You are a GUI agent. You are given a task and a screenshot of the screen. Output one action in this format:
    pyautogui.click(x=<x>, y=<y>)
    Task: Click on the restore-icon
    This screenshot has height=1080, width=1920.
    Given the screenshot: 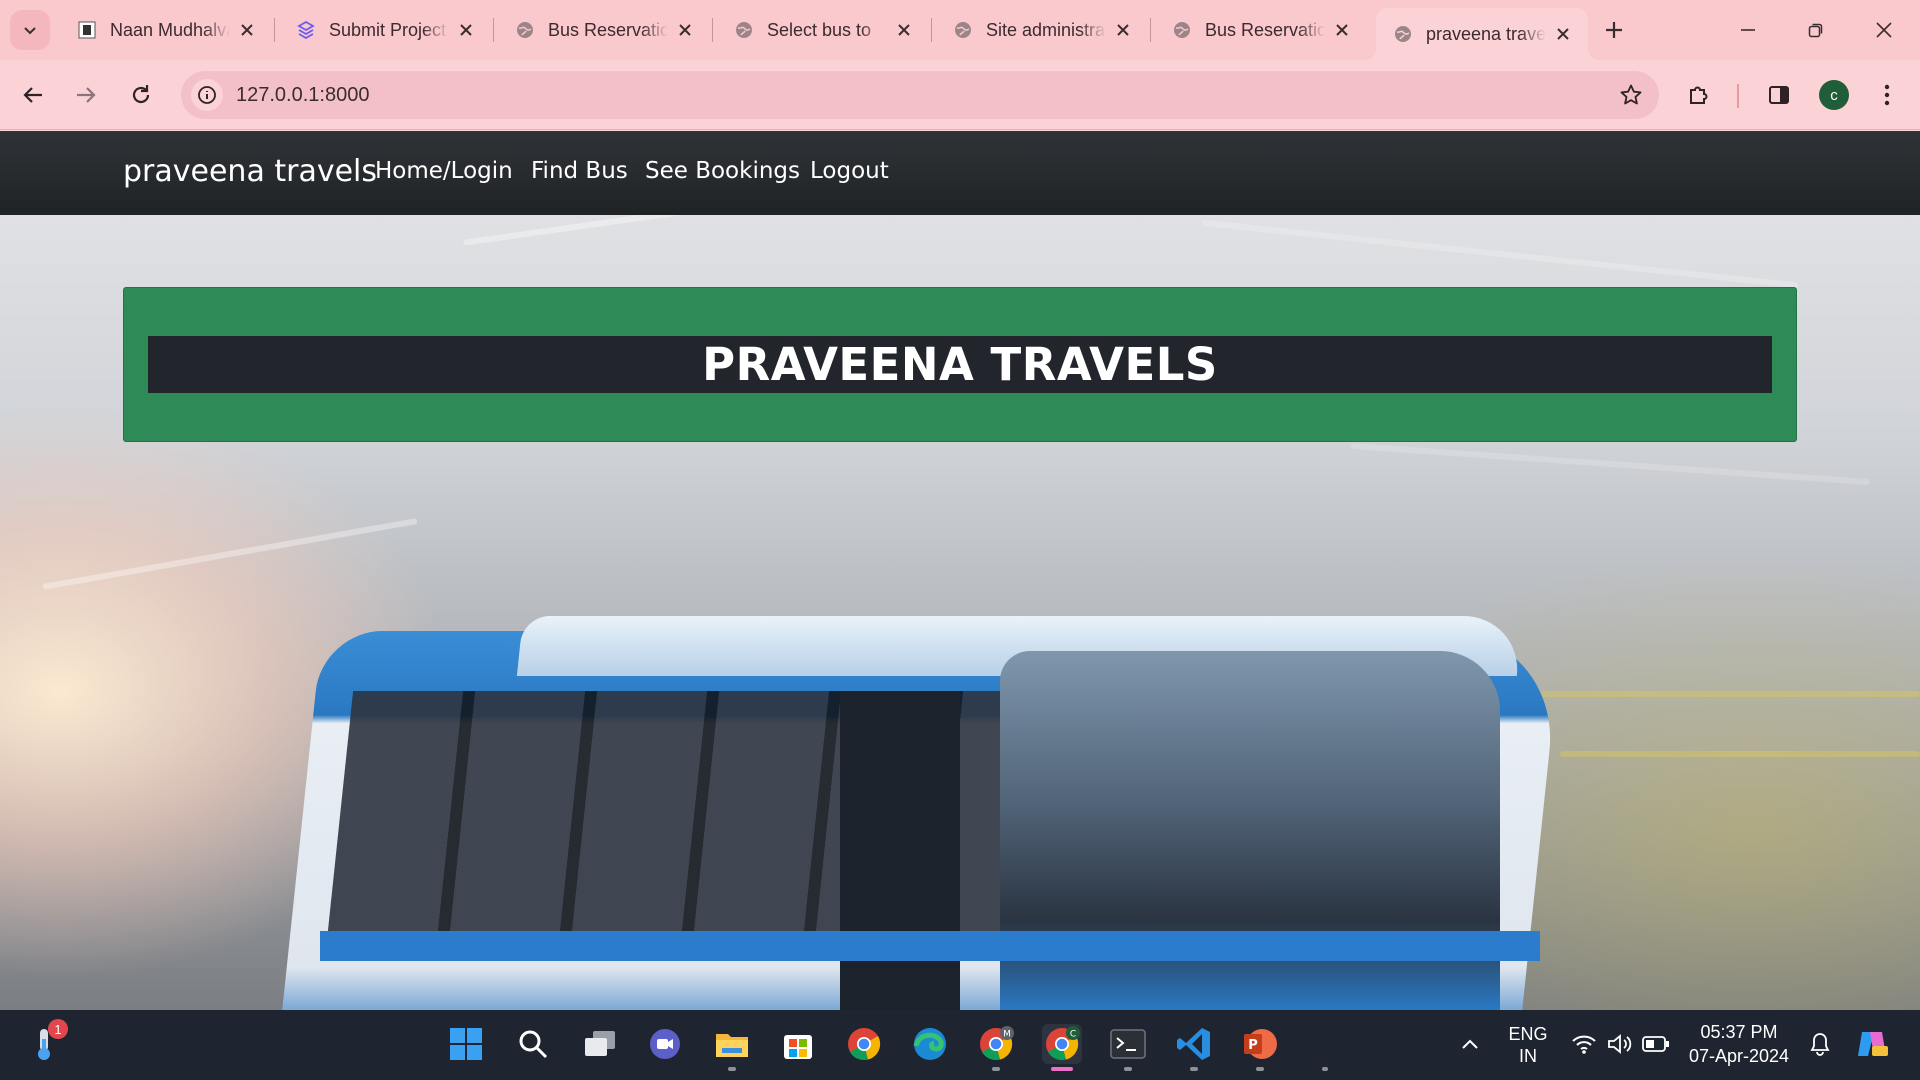 What is the action you would take?
    pyautogui.click(x=1815, y=30)
    